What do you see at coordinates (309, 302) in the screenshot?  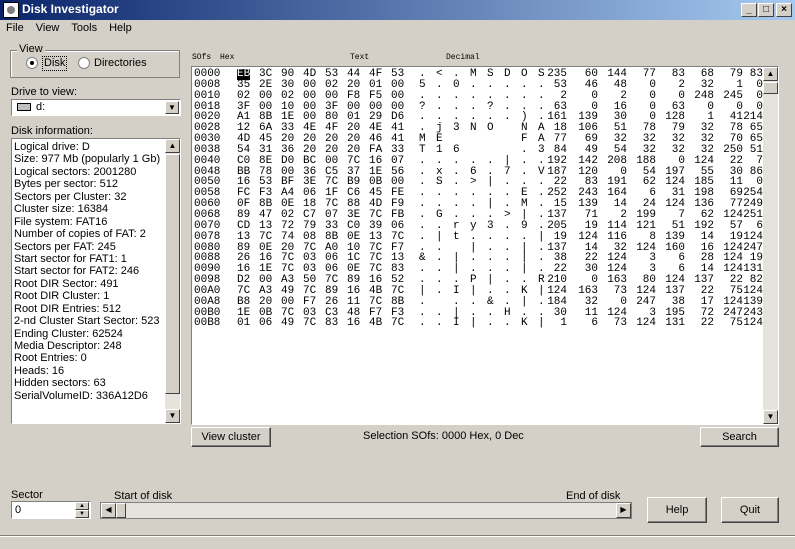 I see `hex-byte: F7` at bounding box center [309, 302].